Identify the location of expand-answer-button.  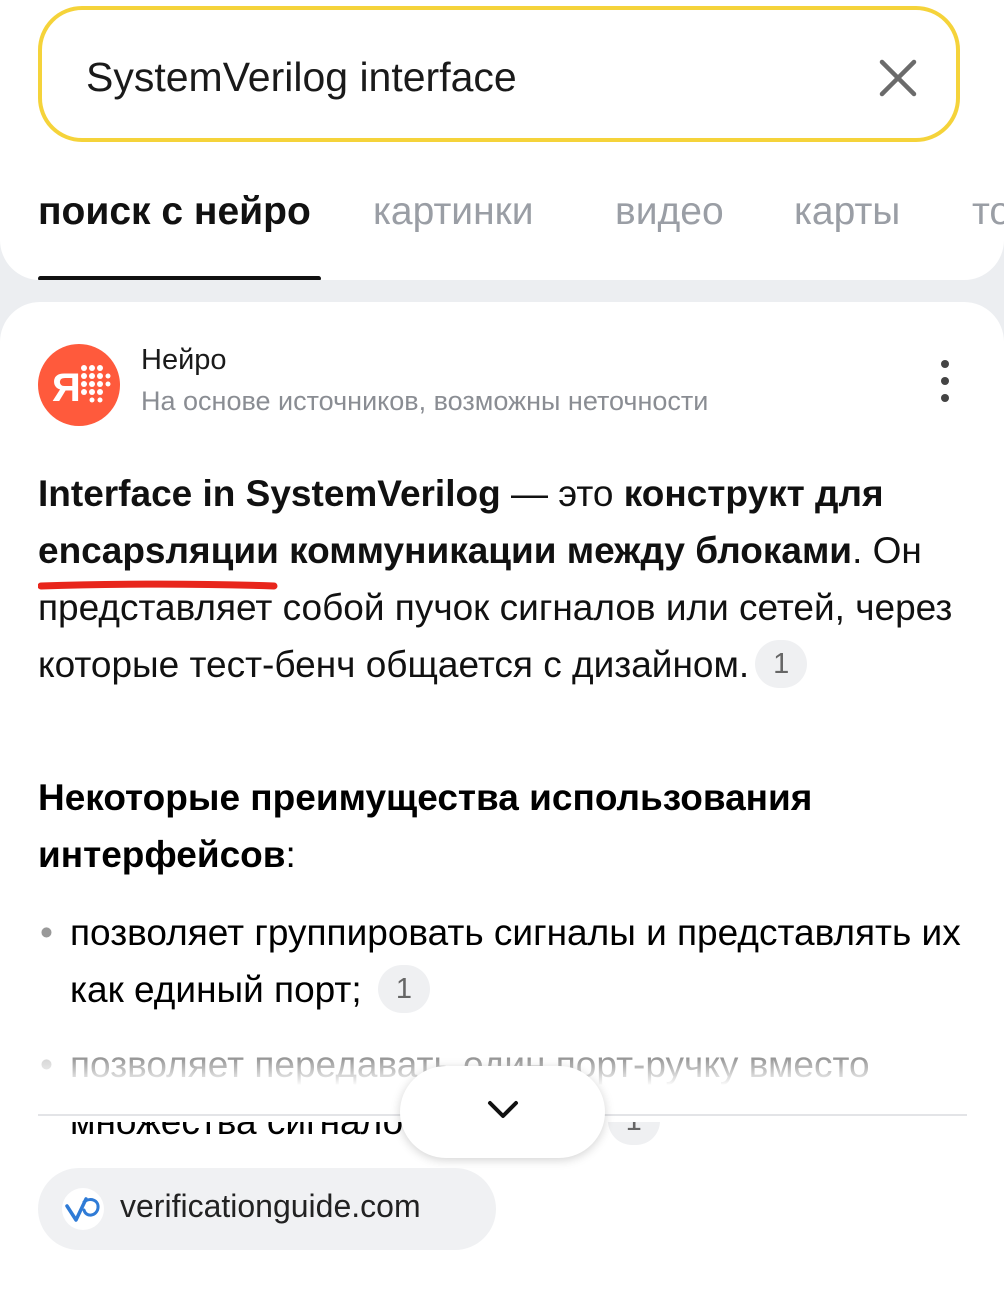
(502, 1112).